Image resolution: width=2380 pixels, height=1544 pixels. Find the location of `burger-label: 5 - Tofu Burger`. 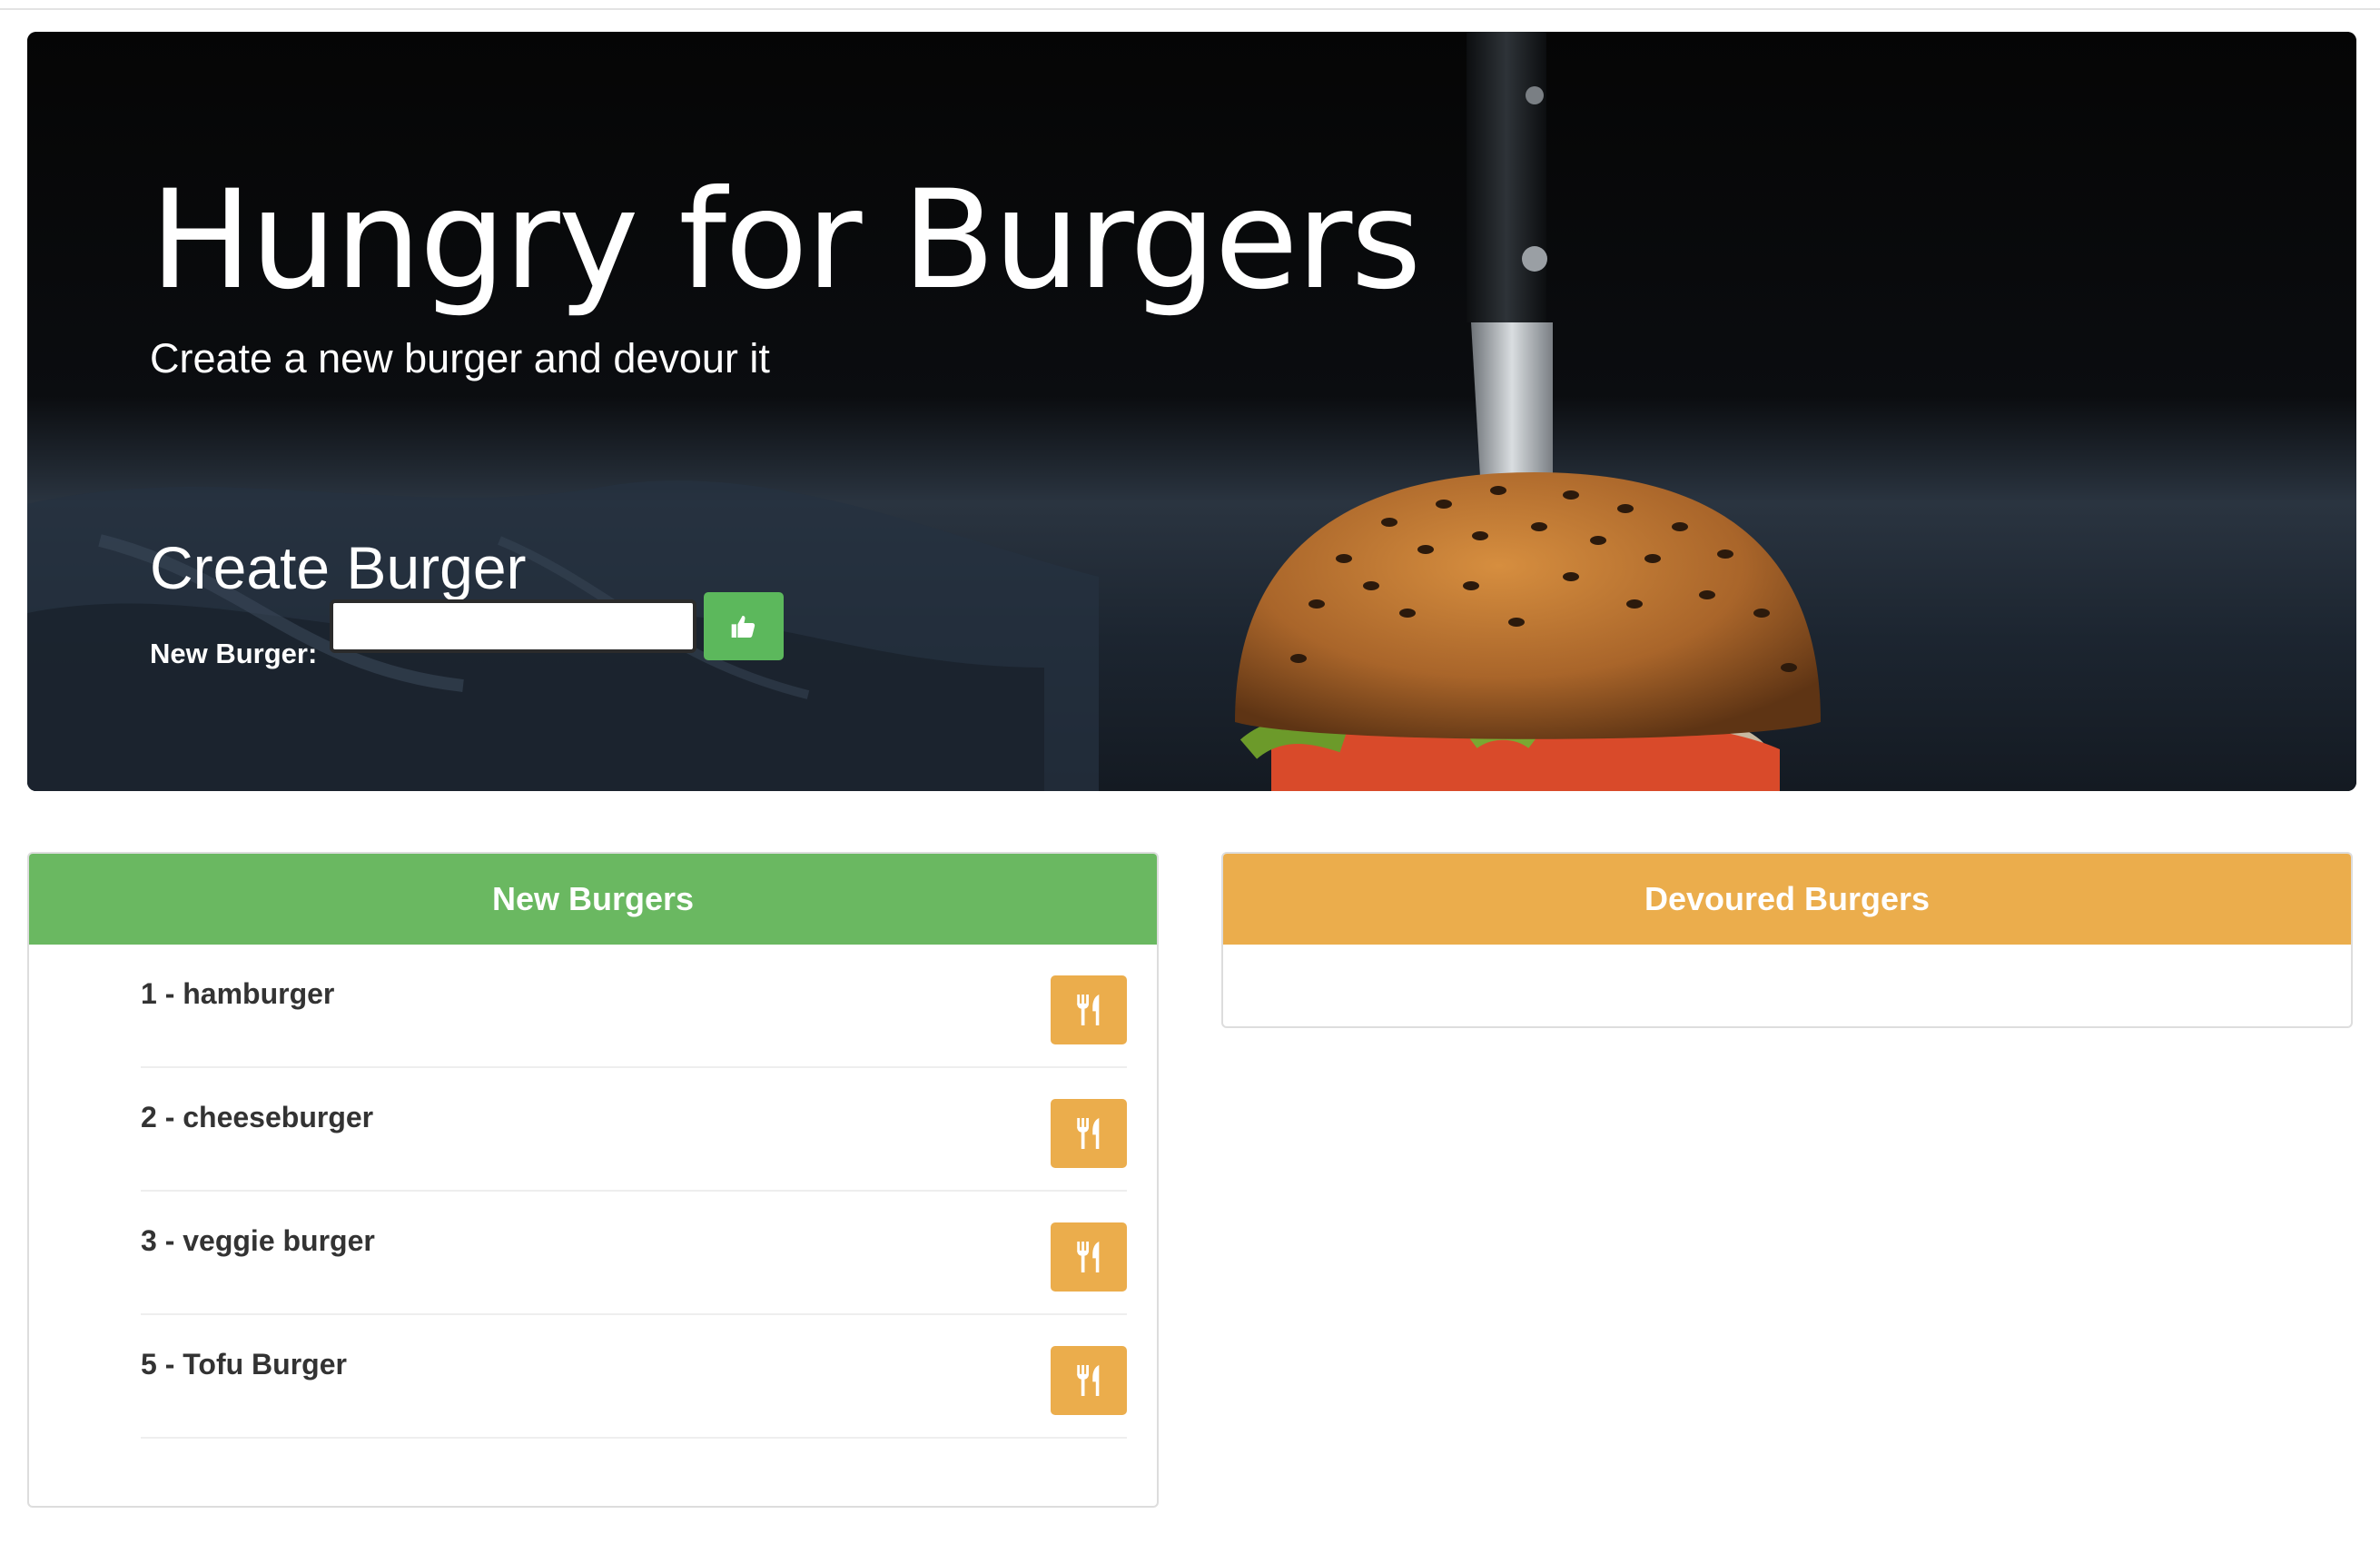

burger-label: 5 - Tofu Burger is located at coordinates (244, 1364).